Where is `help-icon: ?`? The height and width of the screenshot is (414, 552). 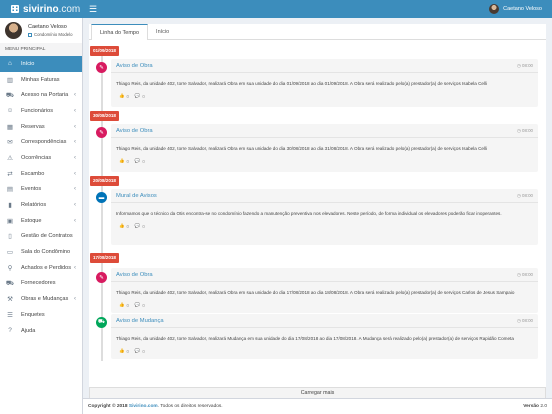 help-icon: ? is located at coordinates (10, 331).